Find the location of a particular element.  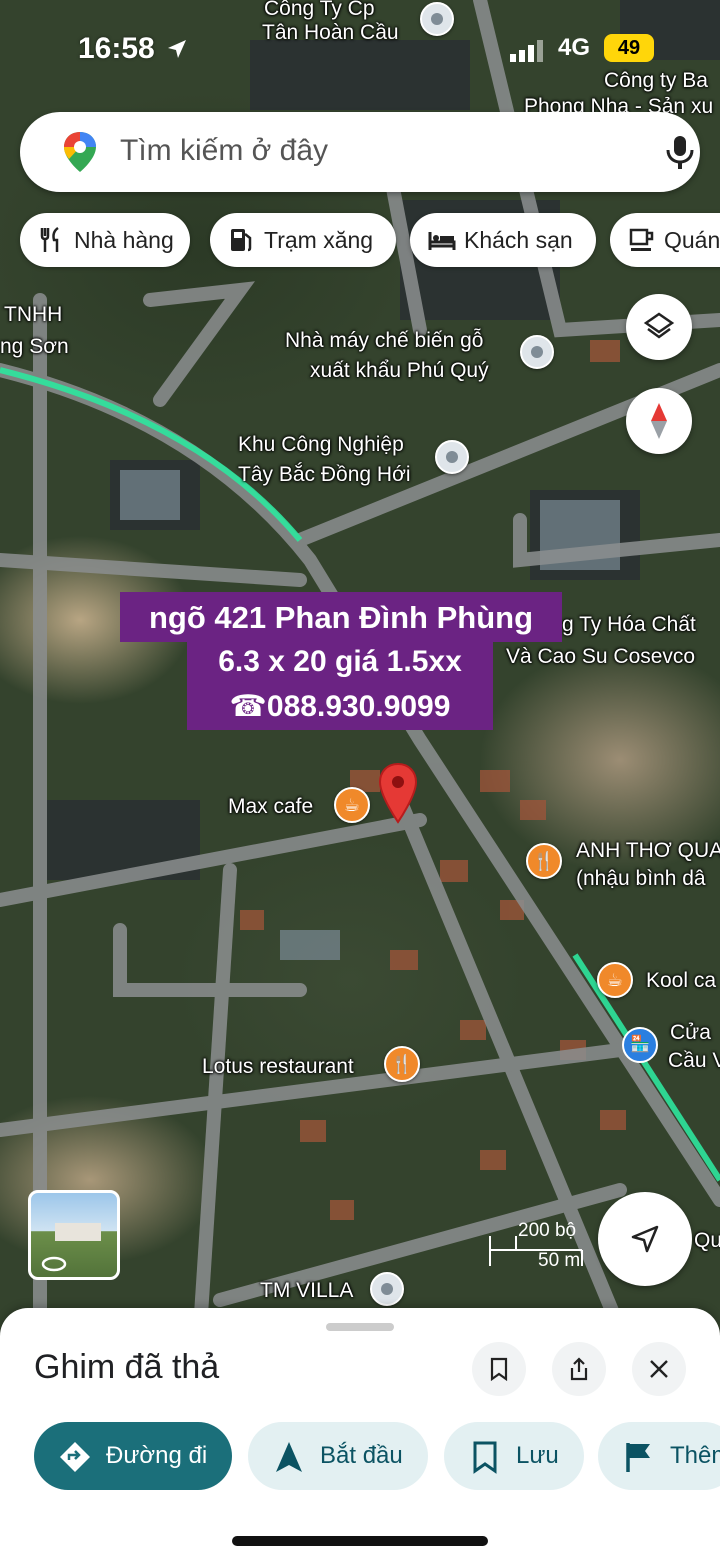

directions-button: Đường đi is located at coordinates (133, 1456).